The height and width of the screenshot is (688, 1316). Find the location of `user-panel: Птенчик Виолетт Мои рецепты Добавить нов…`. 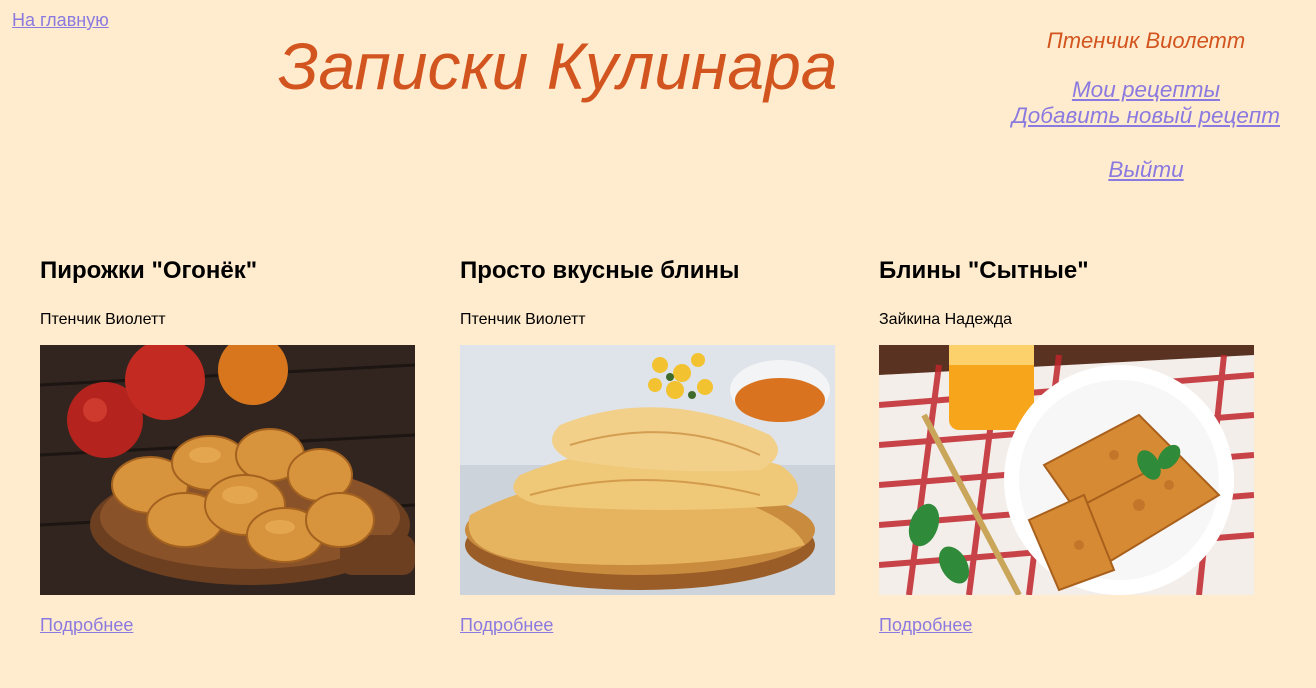

user-panel: Птенчик Виолетт Мои рецепты Добавить нов… is located at coordinates (1146, 105).